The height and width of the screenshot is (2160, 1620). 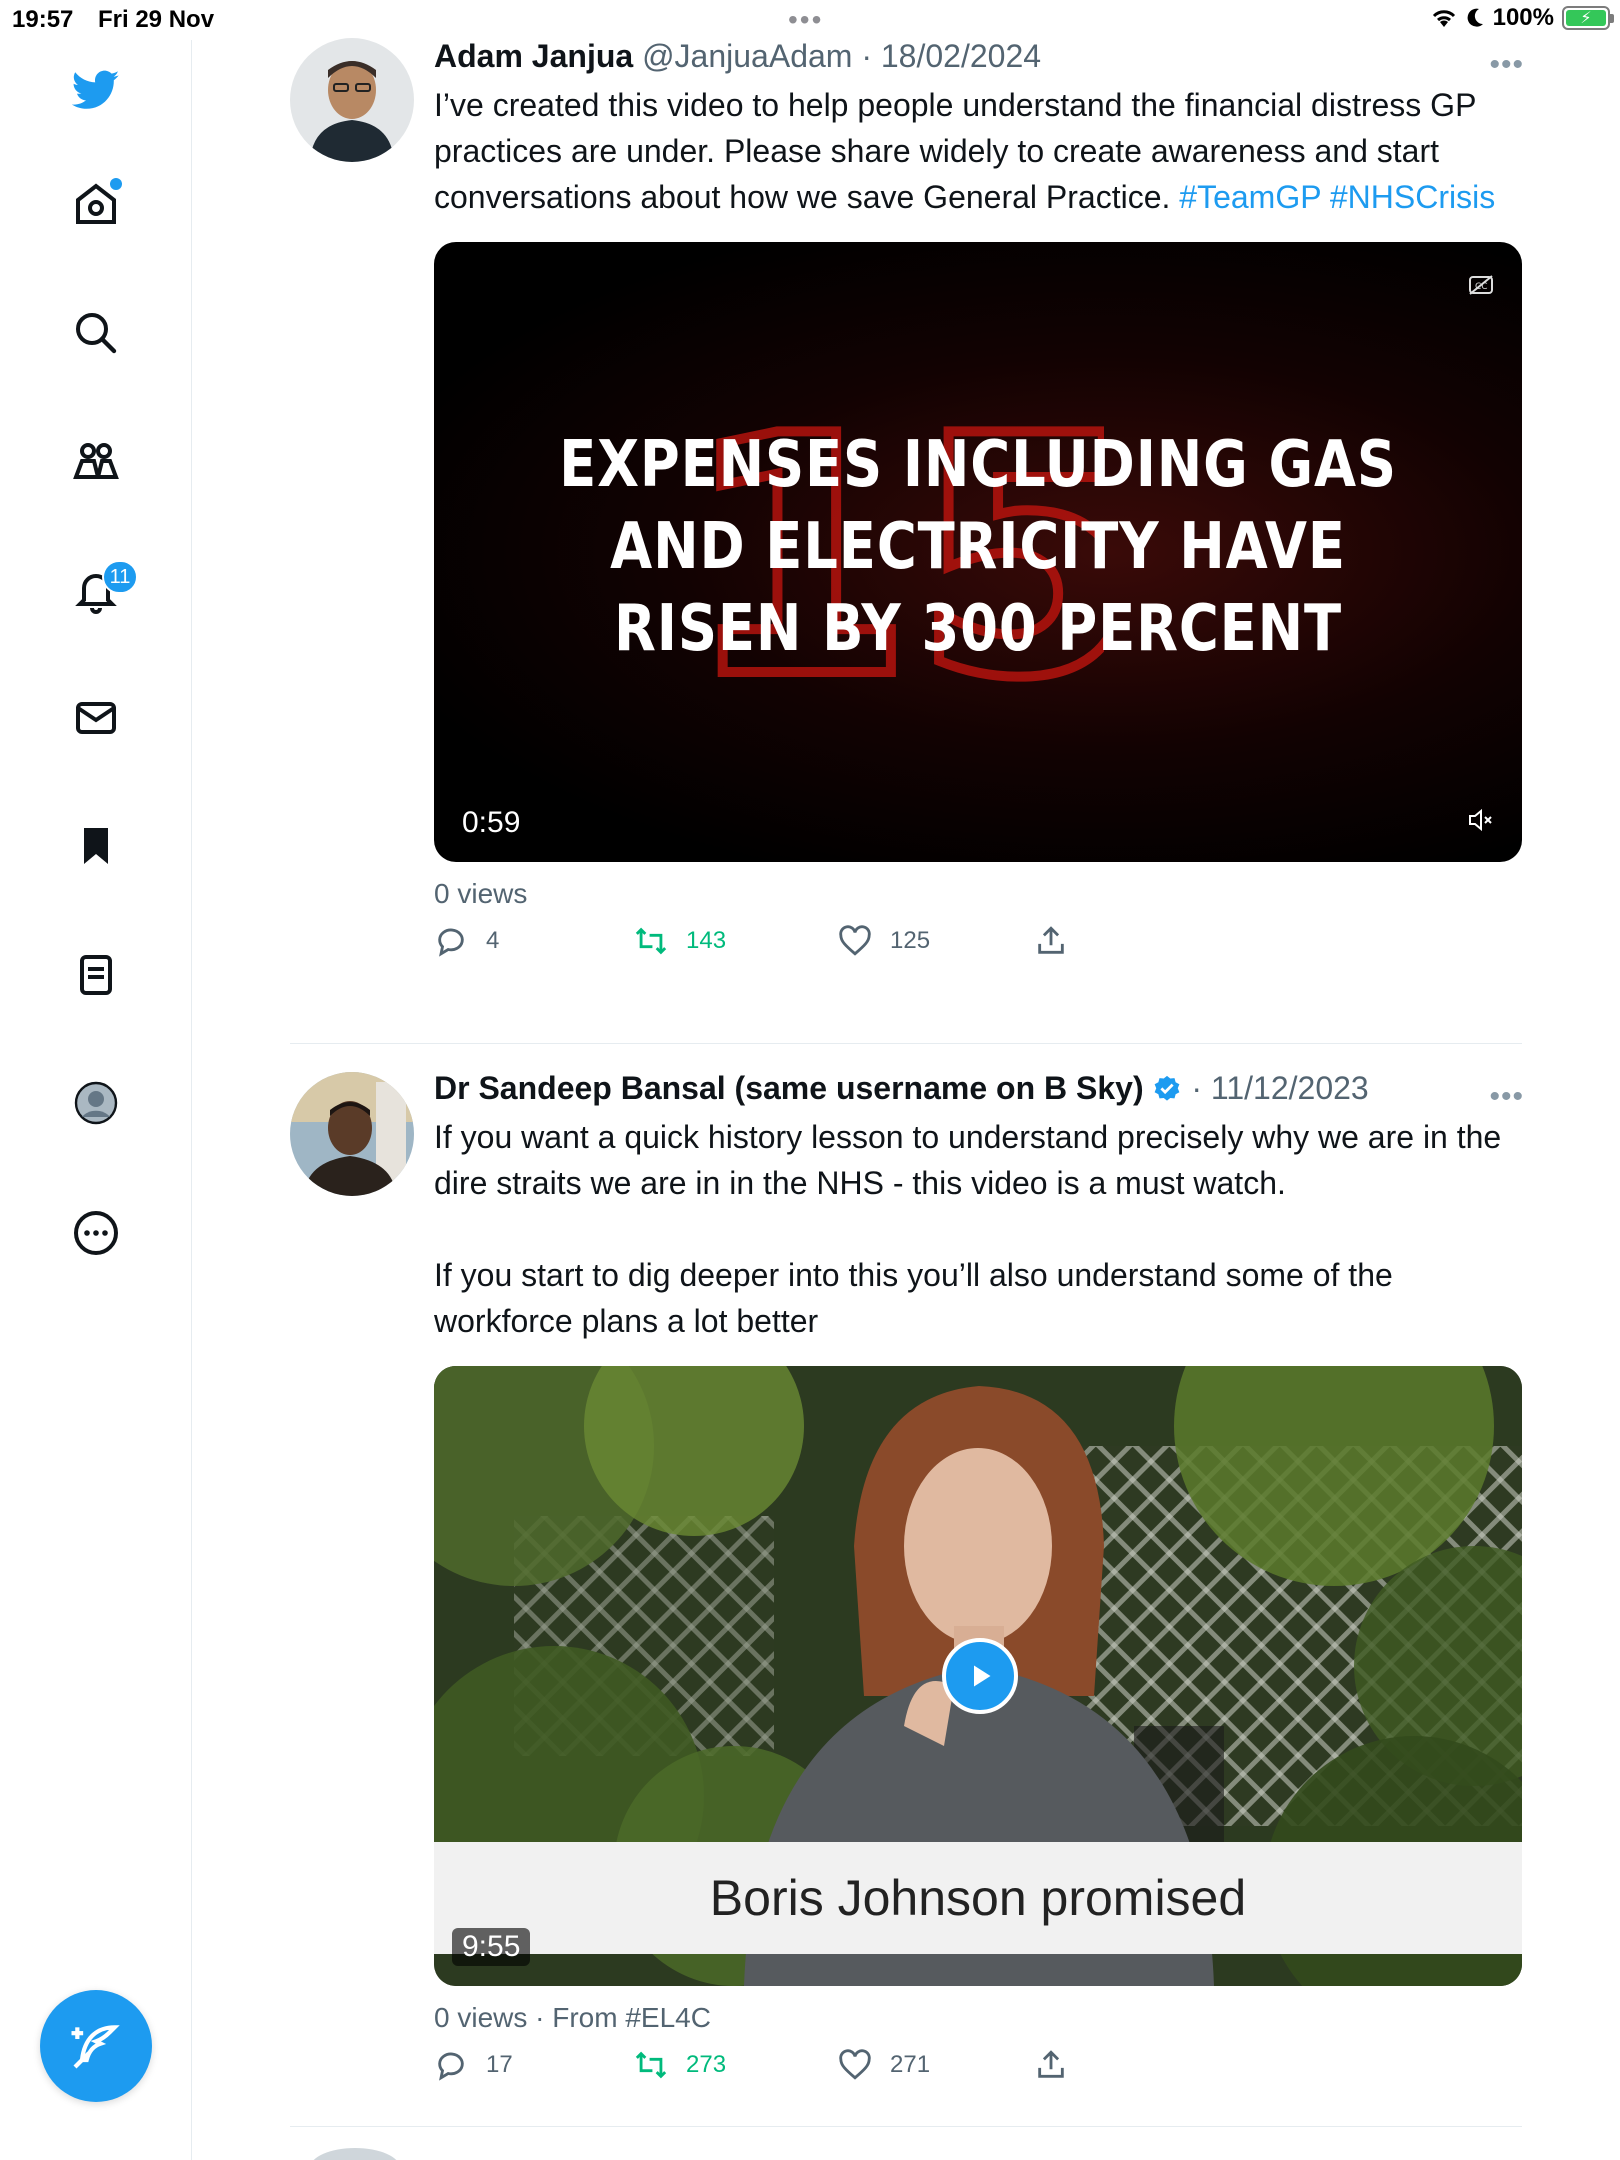 I want to click on hashtag-link: #NHSCrisis, so click(x=1412, y=197).